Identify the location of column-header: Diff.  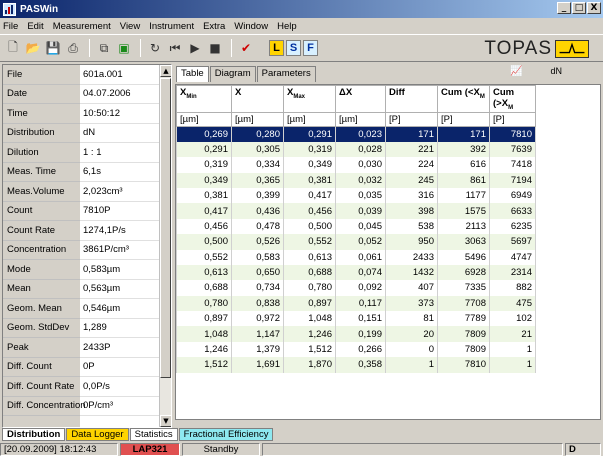
(411, 99).